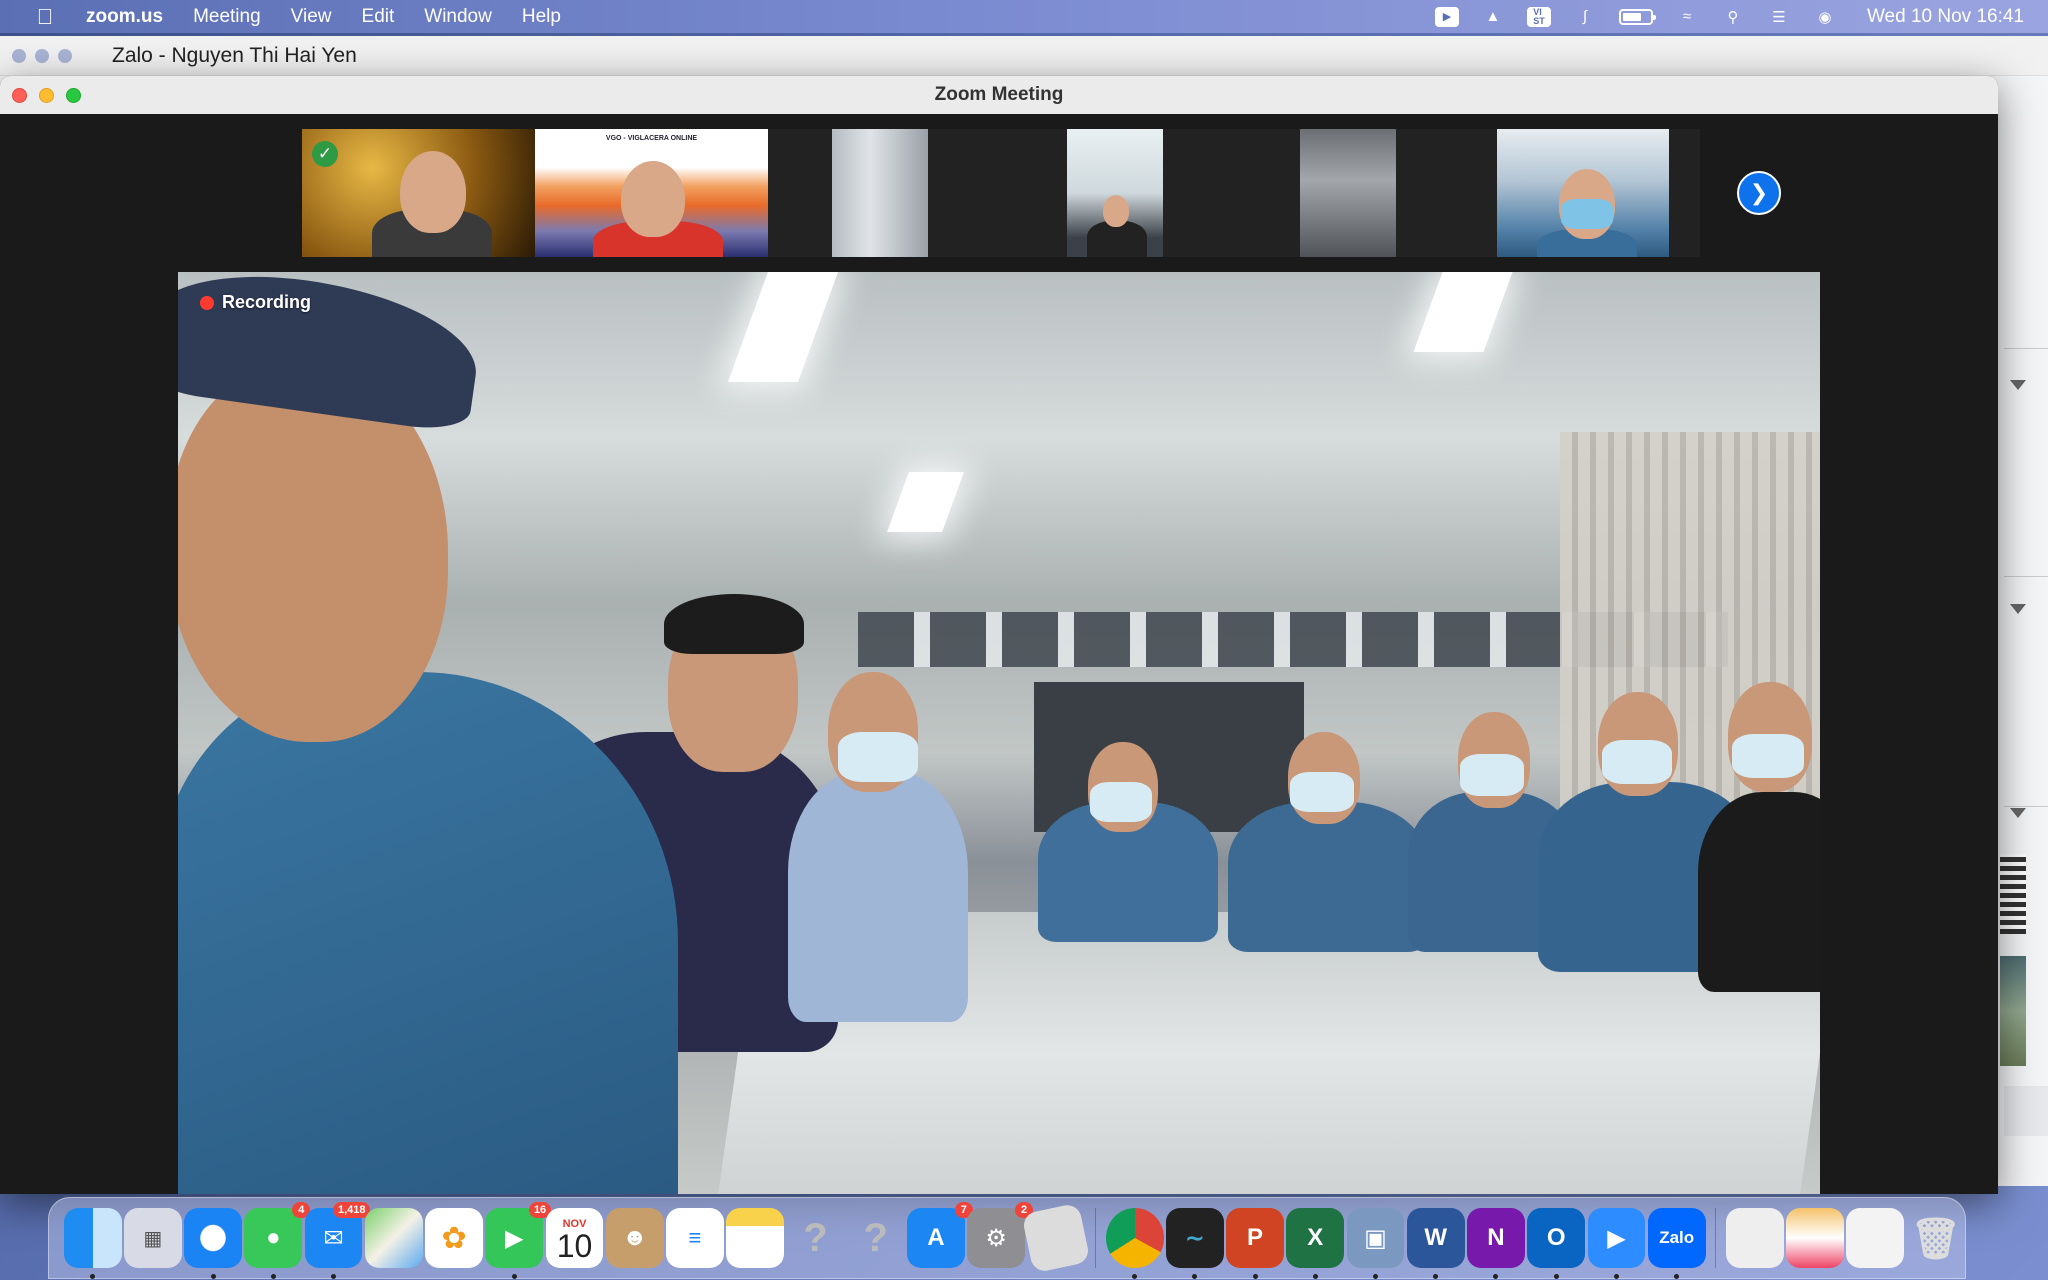 The width and height of the screenshot is (2048, 1280). I want to click on documents-stack-icon, so click(1754, 1238).